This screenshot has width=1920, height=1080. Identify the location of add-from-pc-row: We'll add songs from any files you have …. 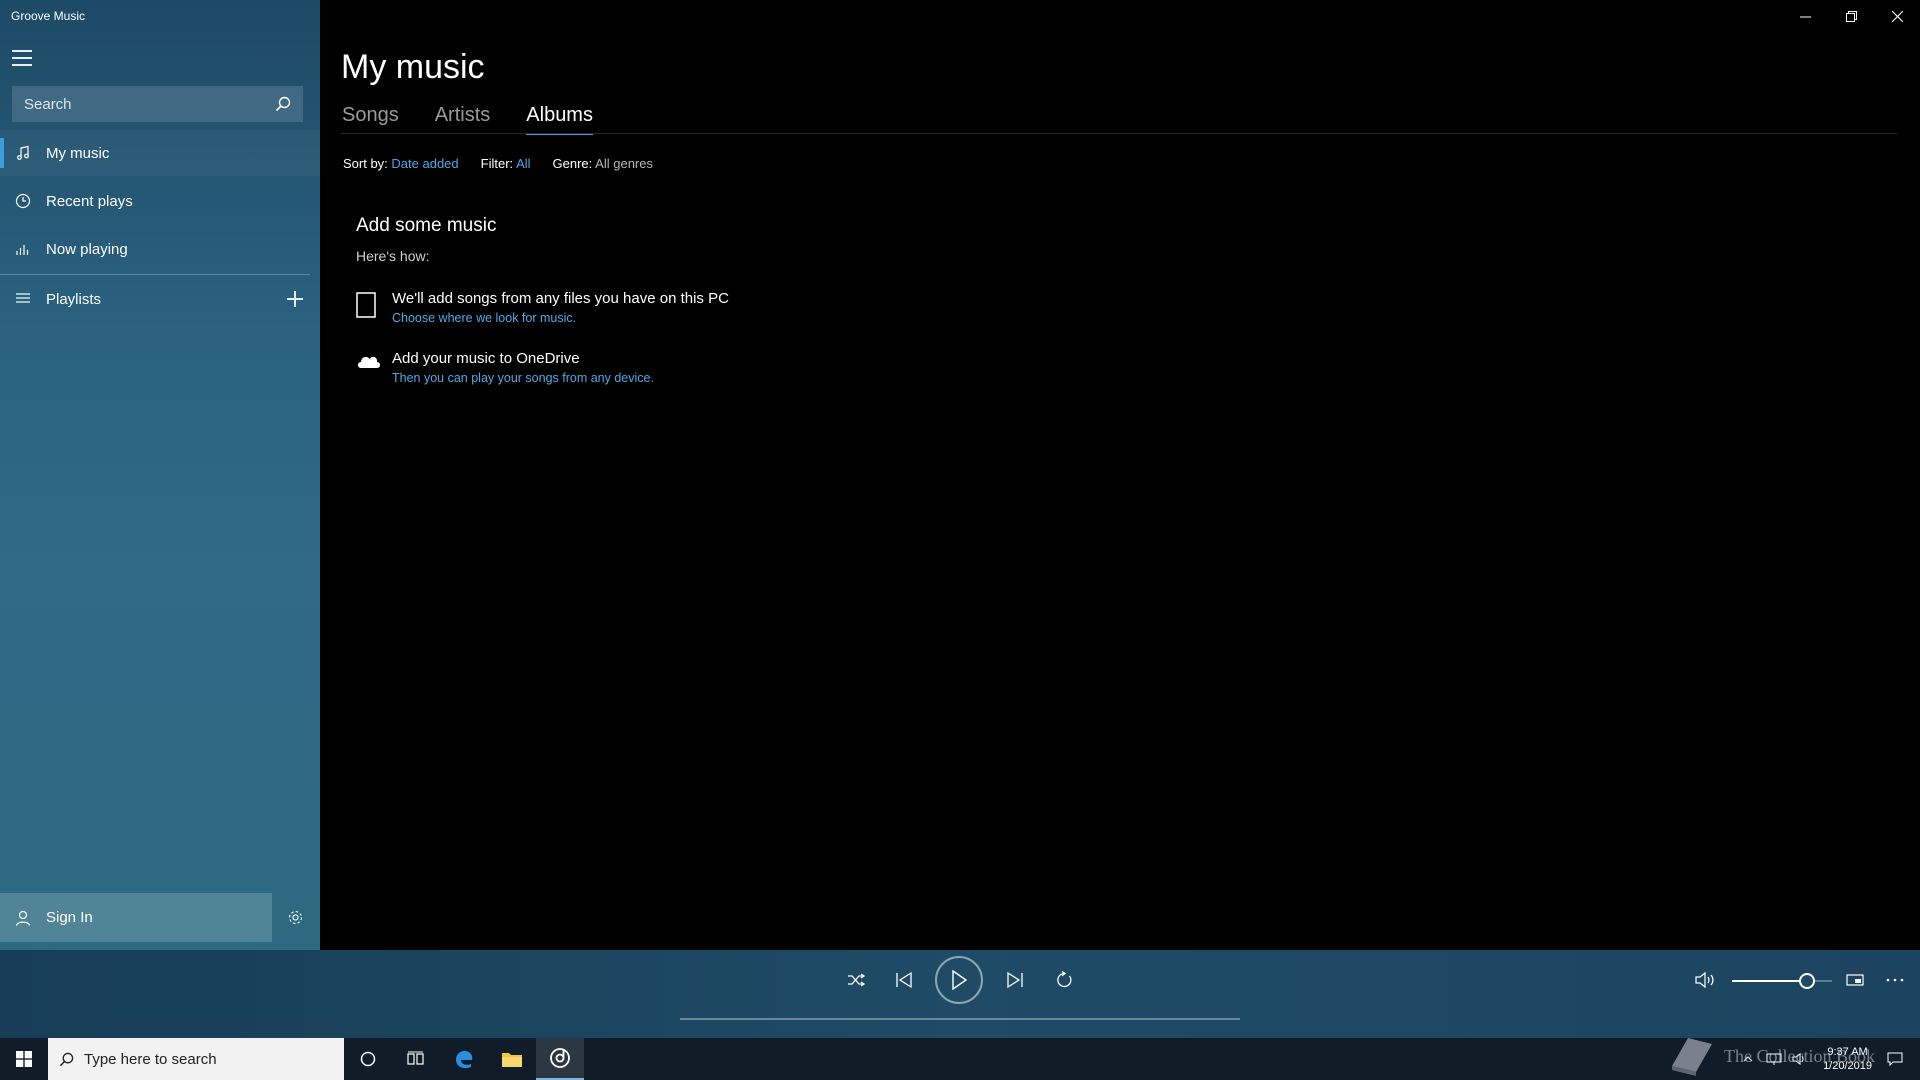
(542, 307).